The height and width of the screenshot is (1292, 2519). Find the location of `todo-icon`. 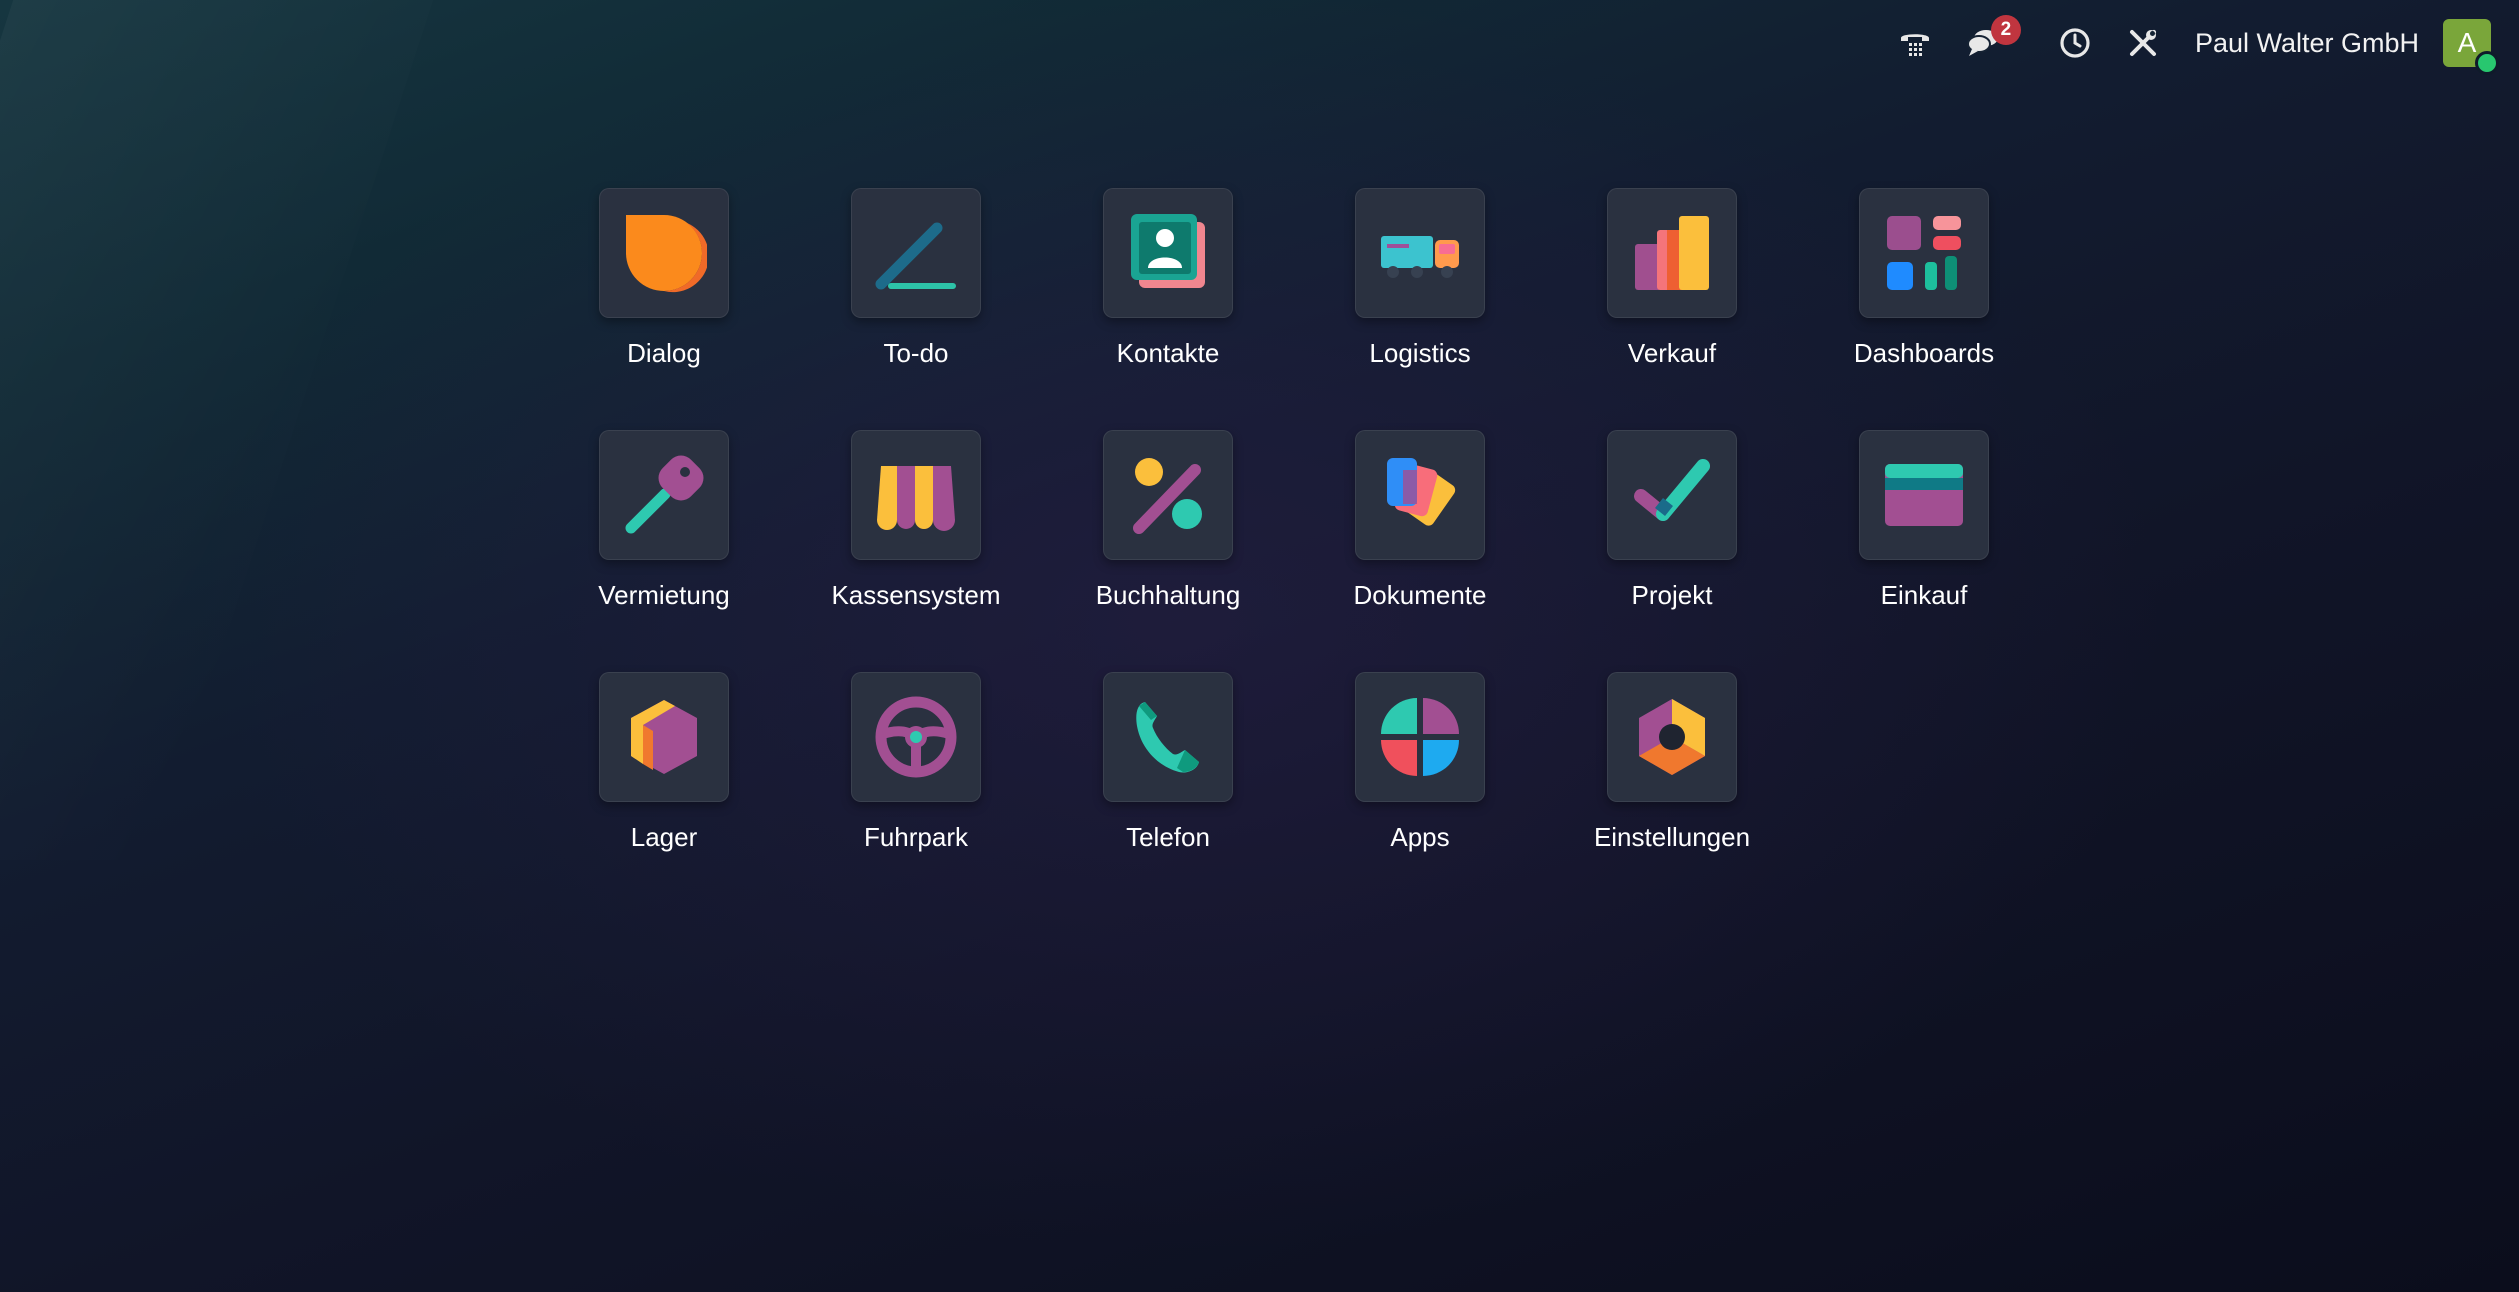

todo-icon is located at coordinates (915, 256).